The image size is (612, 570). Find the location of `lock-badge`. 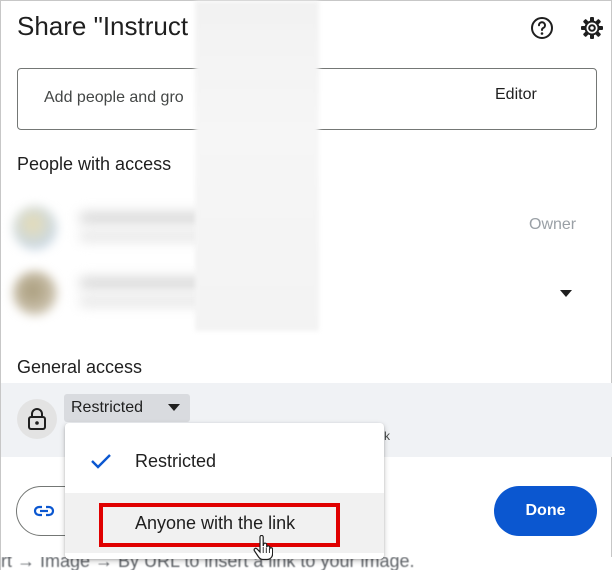

lock-badge is located at coordinates (37, 419).